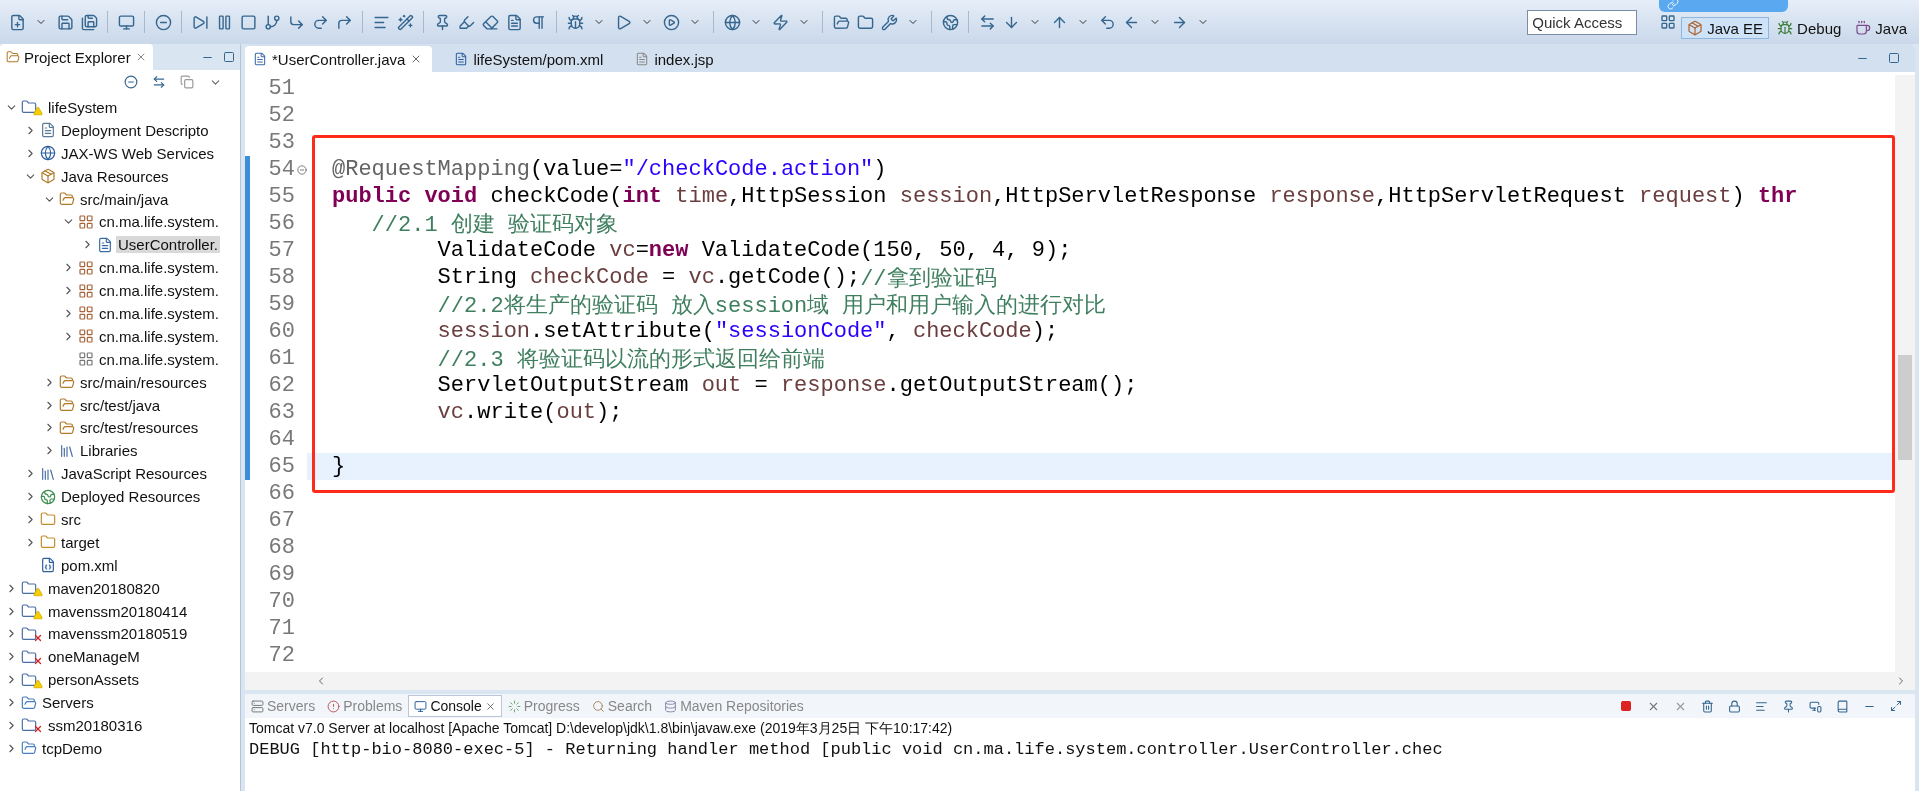 Image resolution: width=1919 pixels, height=791 pixels. I want to click on tree-item: Deployment Descripto, so click(135, 130).